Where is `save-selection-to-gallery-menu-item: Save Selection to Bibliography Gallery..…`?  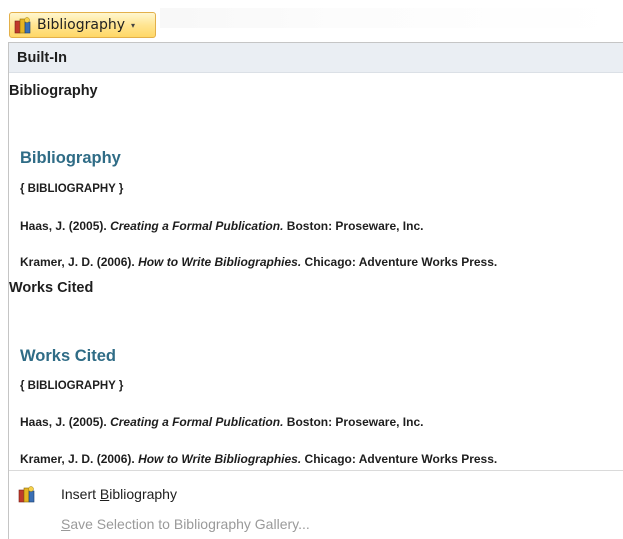
save-selection-to-gallery-menu-item: Save Selection to Bibliography Gallery..… is located at coordinates (316, 524).